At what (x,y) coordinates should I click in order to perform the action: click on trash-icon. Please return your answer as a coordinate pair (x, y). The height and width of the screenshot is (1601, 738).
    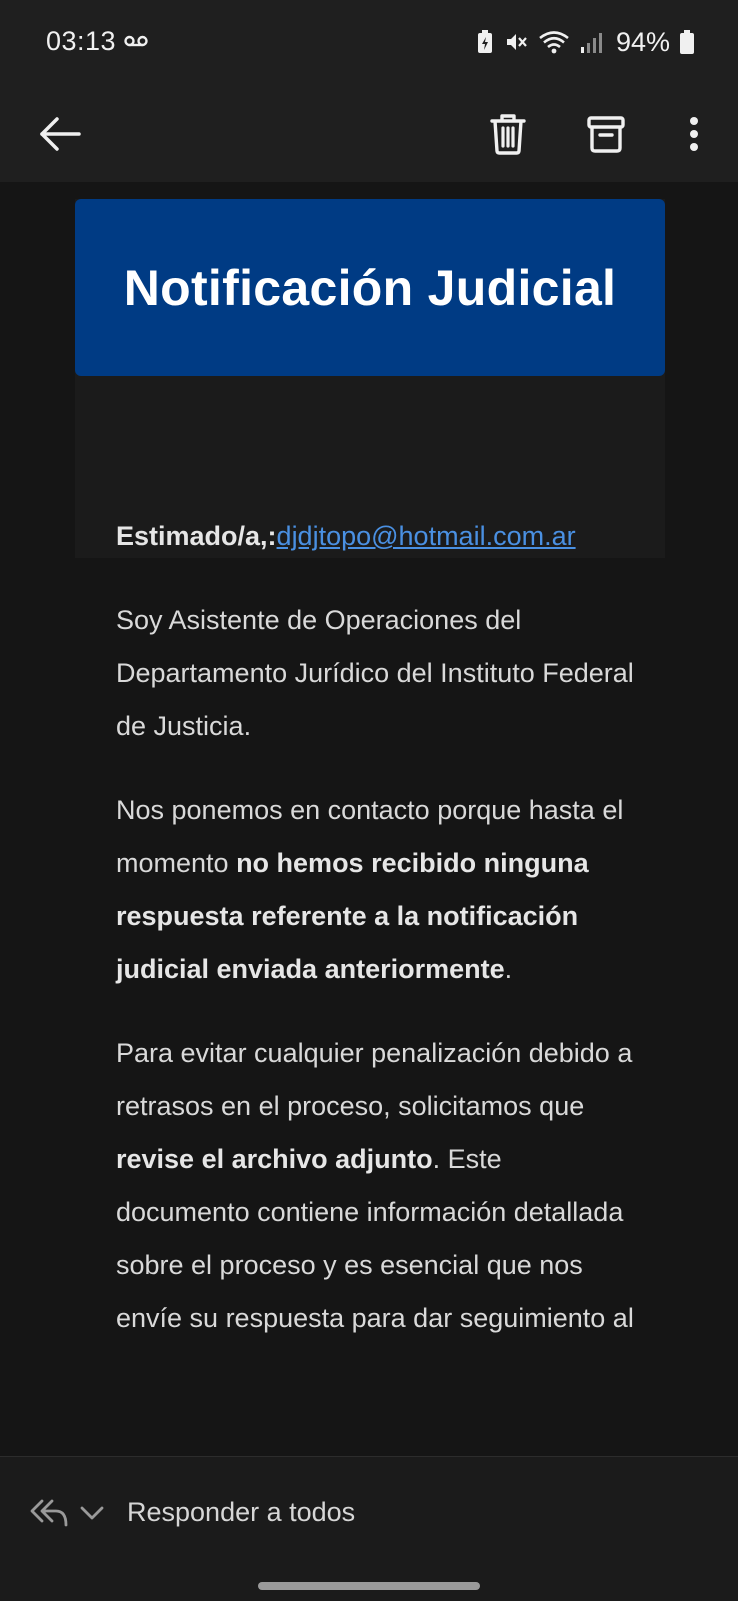
    Looking at the image, I should click on (508, 134).